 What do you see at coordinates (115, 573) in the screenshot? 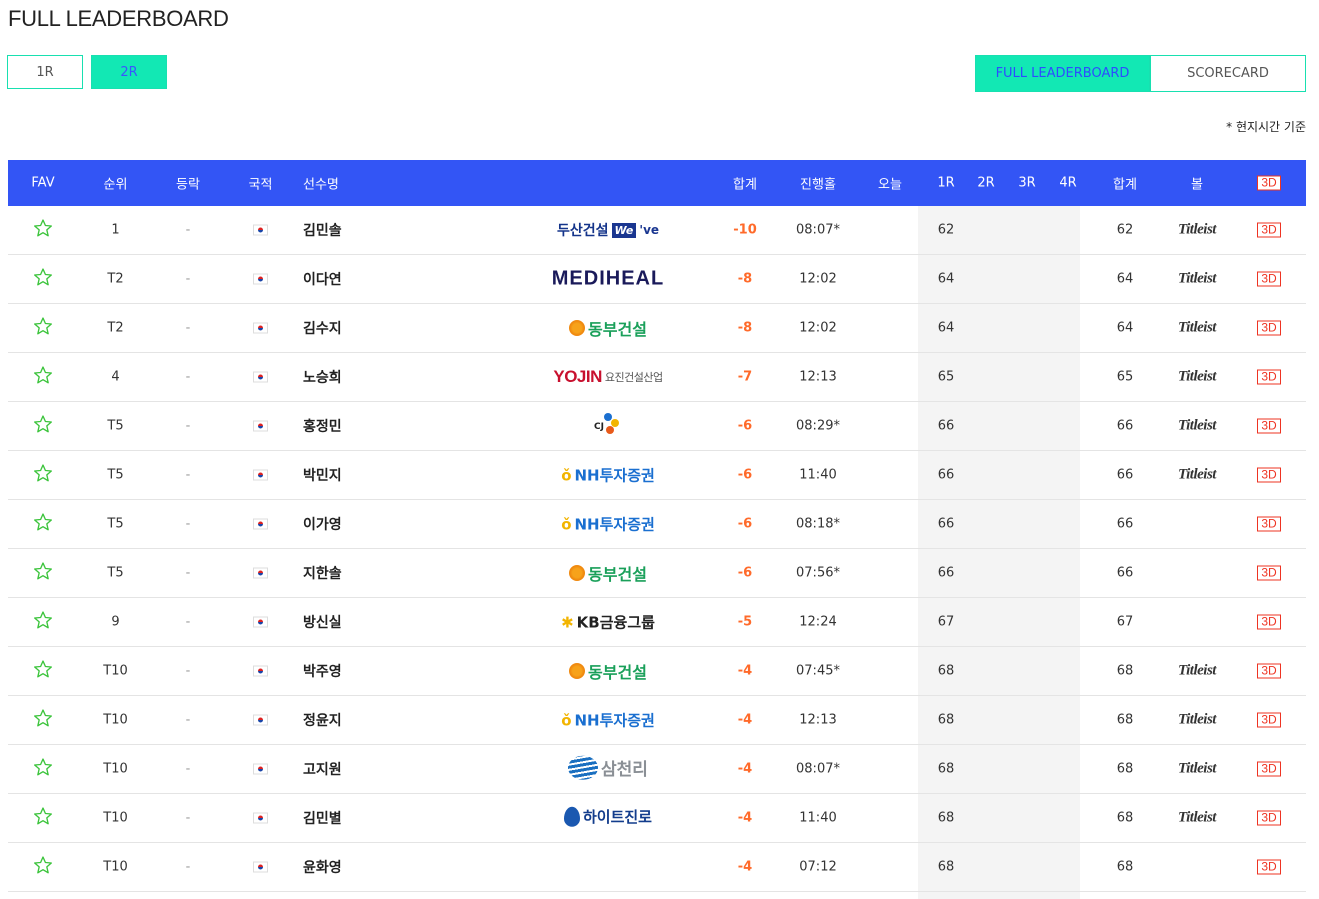
I see `rank: T5` at bounding box center [115, 573].